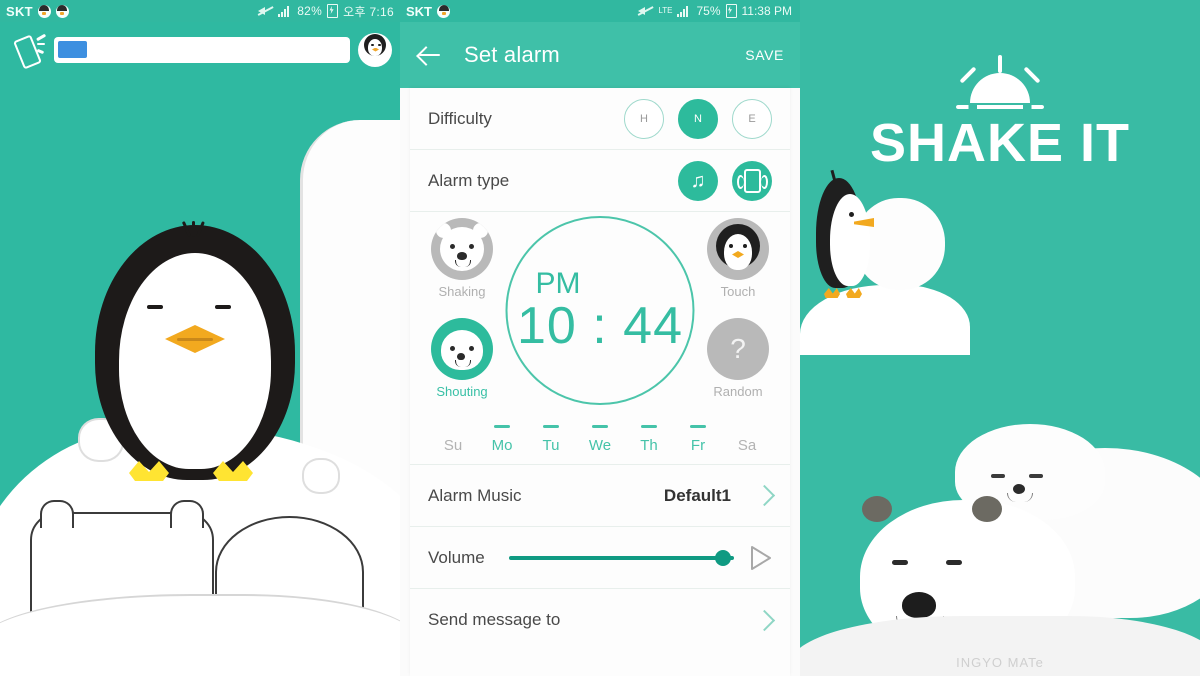 This screenshot has width=1200, height=676. I want to click on alarm-music-value: Default1, so click(697, 495).